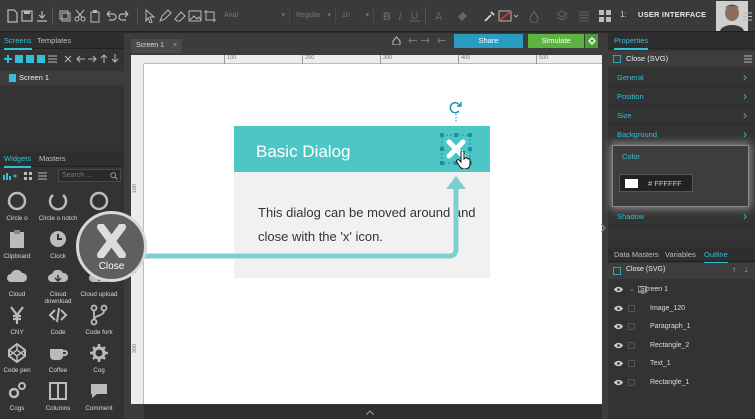 This screenshot has width=755, height=419. Describe the element at coordinates (681, 346) in the screenshot. I see `outline-item: Rectangle_2` at that location.